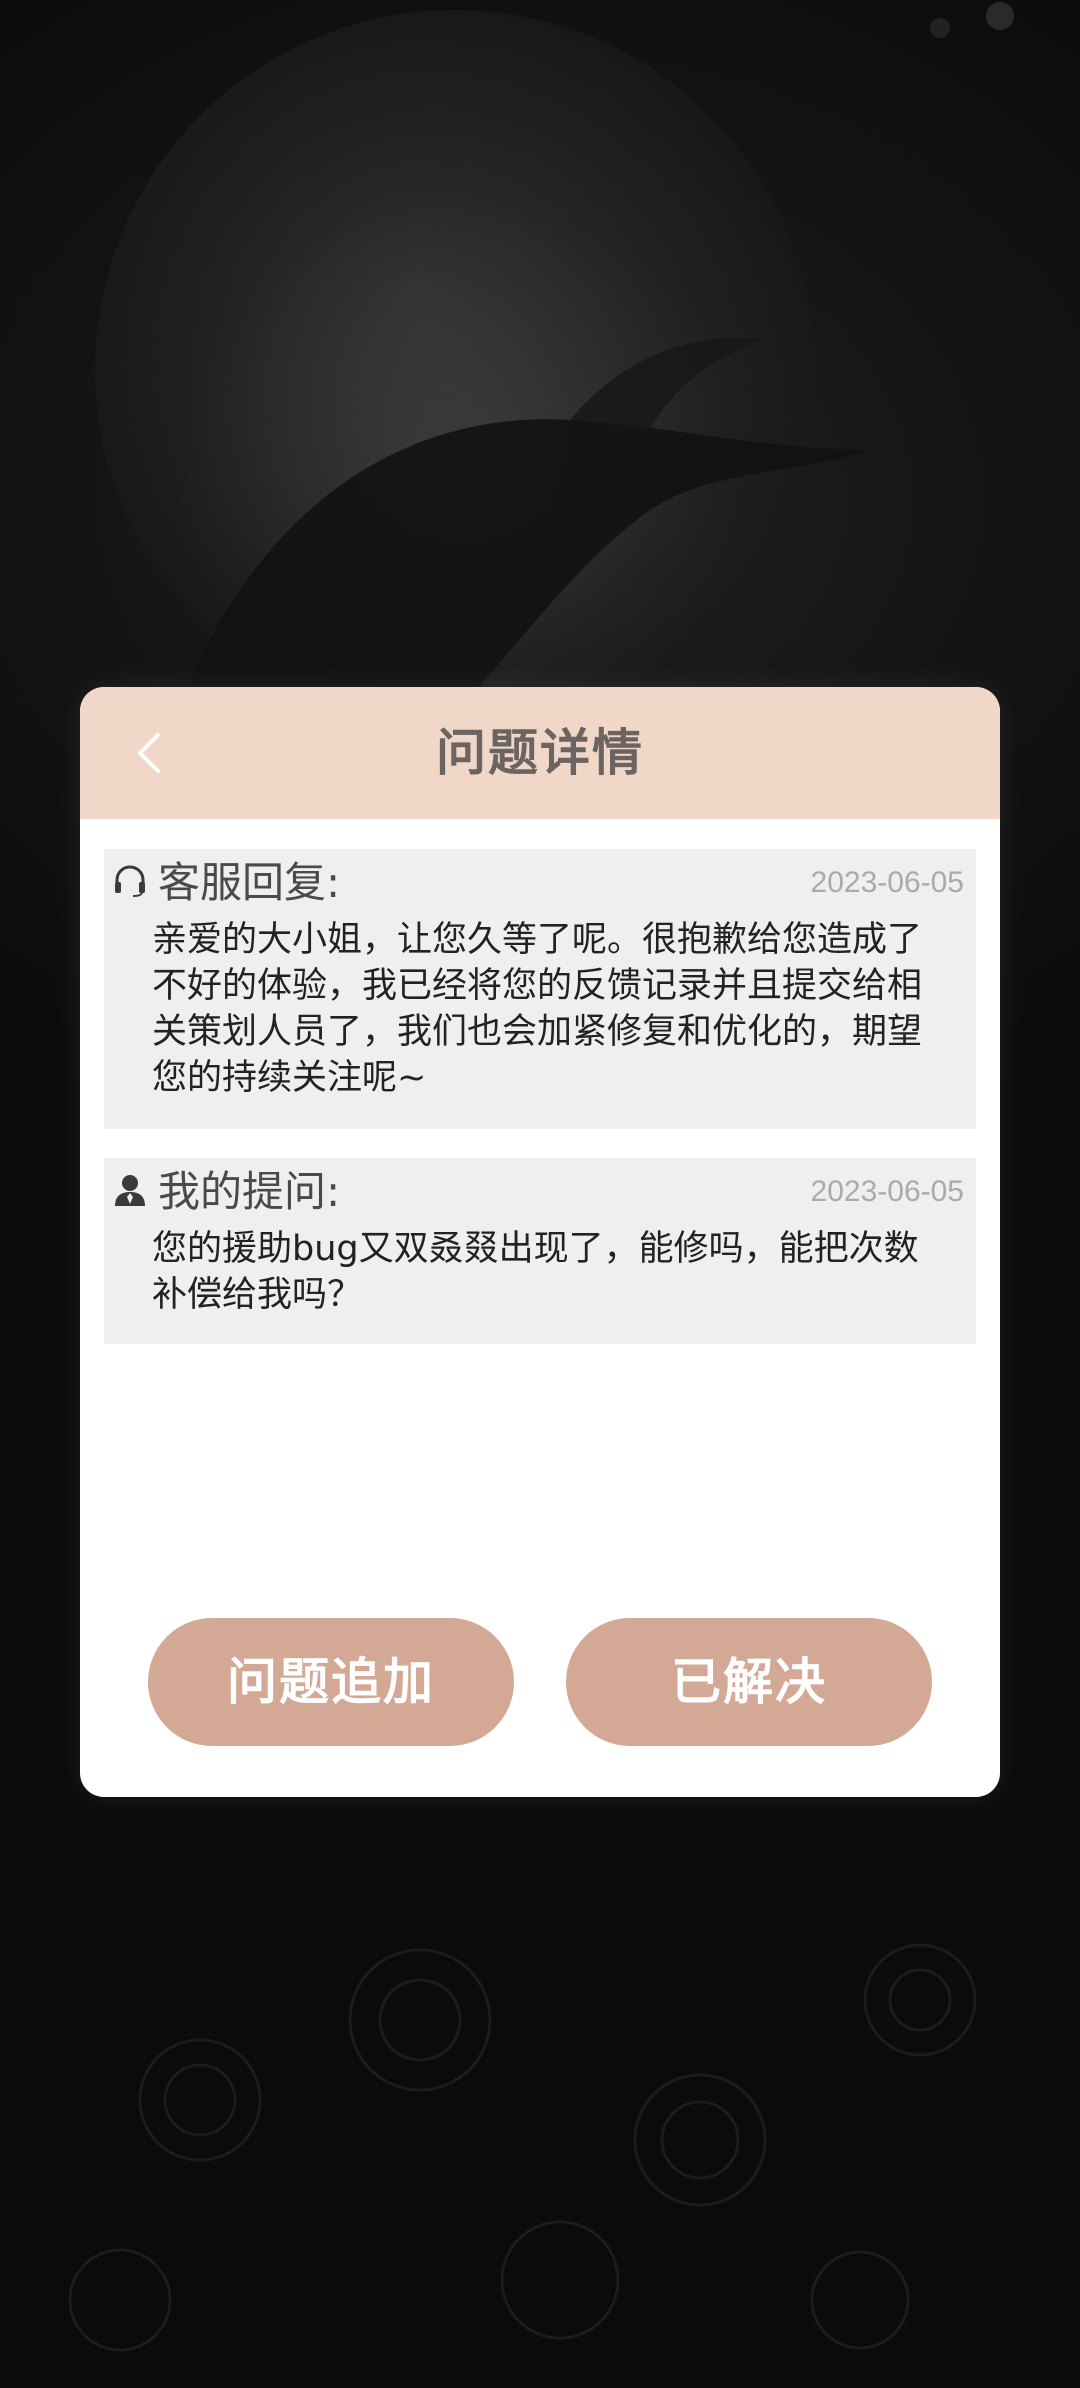  Describe the element at coordinates (749, 1682) in the screenshot. I see `resolved-button: 已解决` at that location.